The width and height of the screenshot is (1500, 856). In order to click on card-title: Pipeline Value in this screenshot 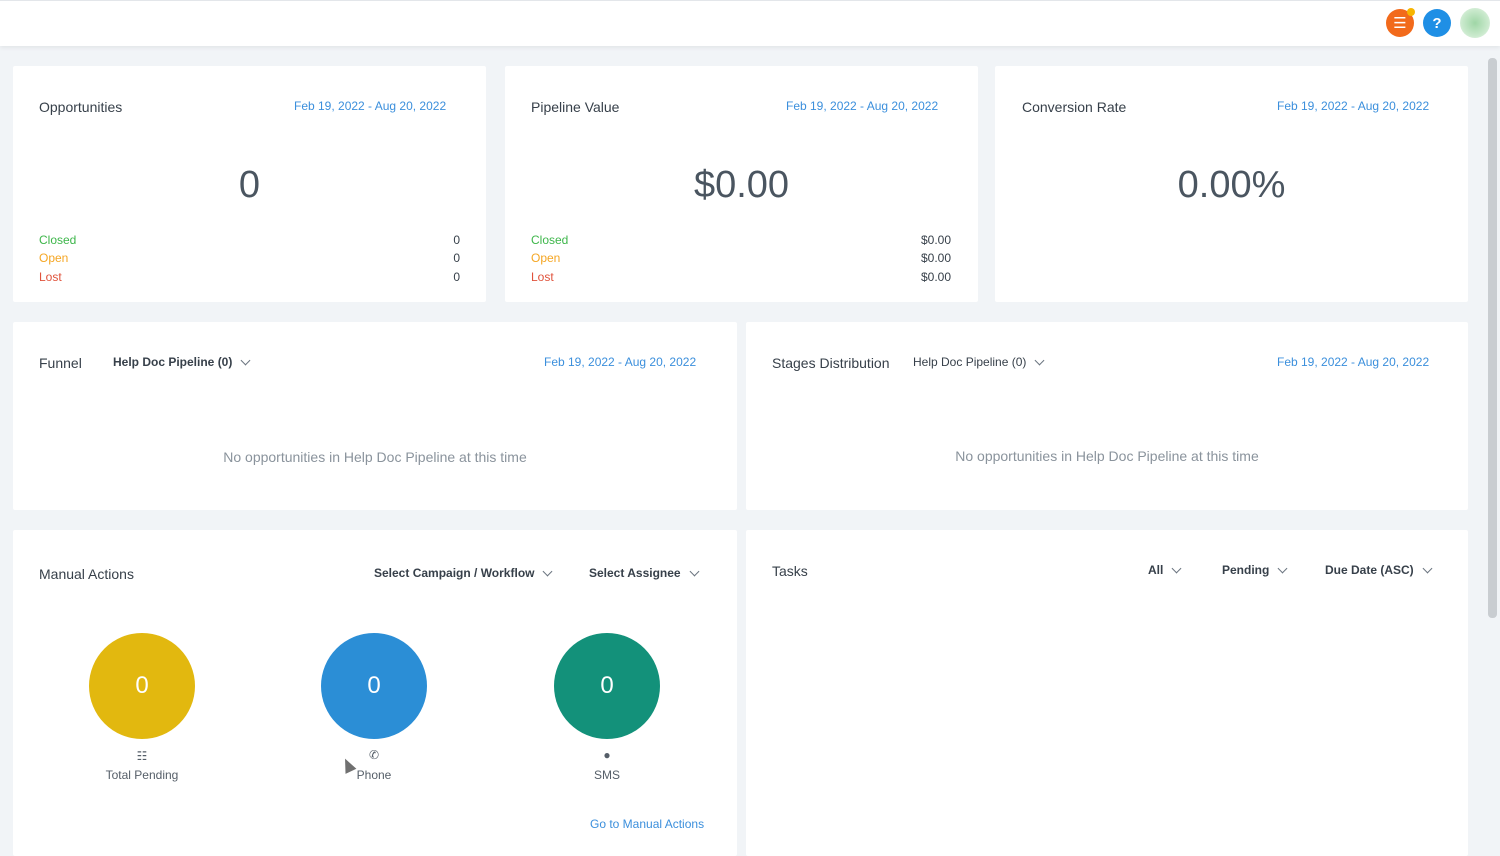, I will do `click(575, 107)`.